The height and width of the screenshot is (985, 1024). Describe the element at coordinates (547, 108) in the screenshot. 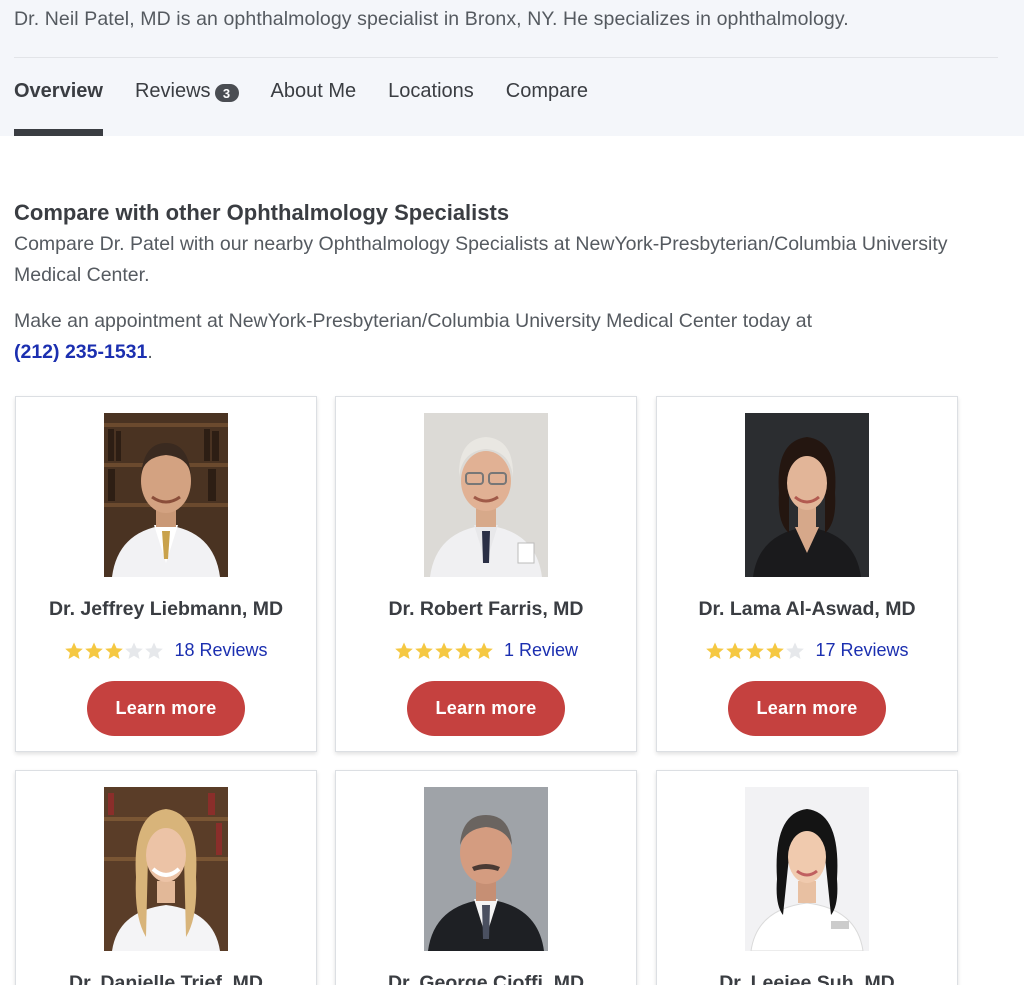

I see `tab-compare: Compare` at that location.